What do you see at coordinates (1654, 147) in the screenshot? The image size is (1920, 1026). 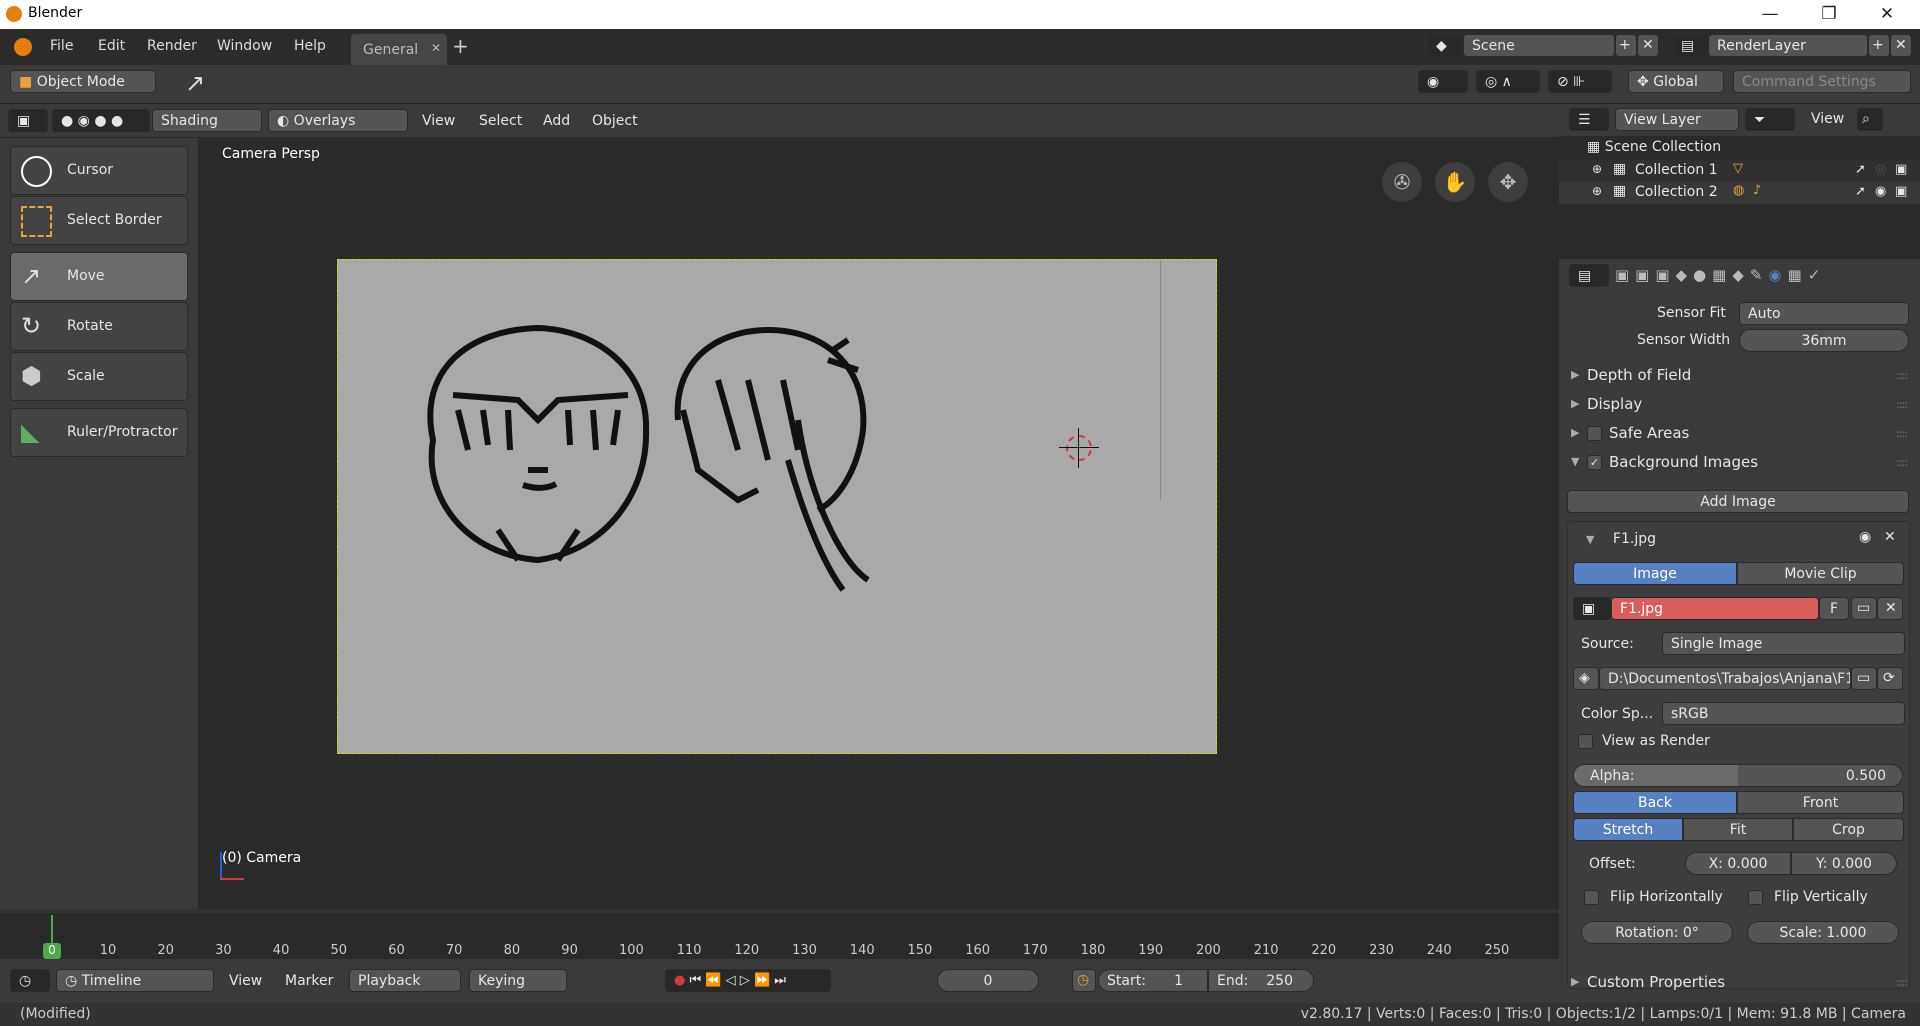 I see `scene-collection-row: ▦ Scene Collection` at bounding box center [1654, 147].